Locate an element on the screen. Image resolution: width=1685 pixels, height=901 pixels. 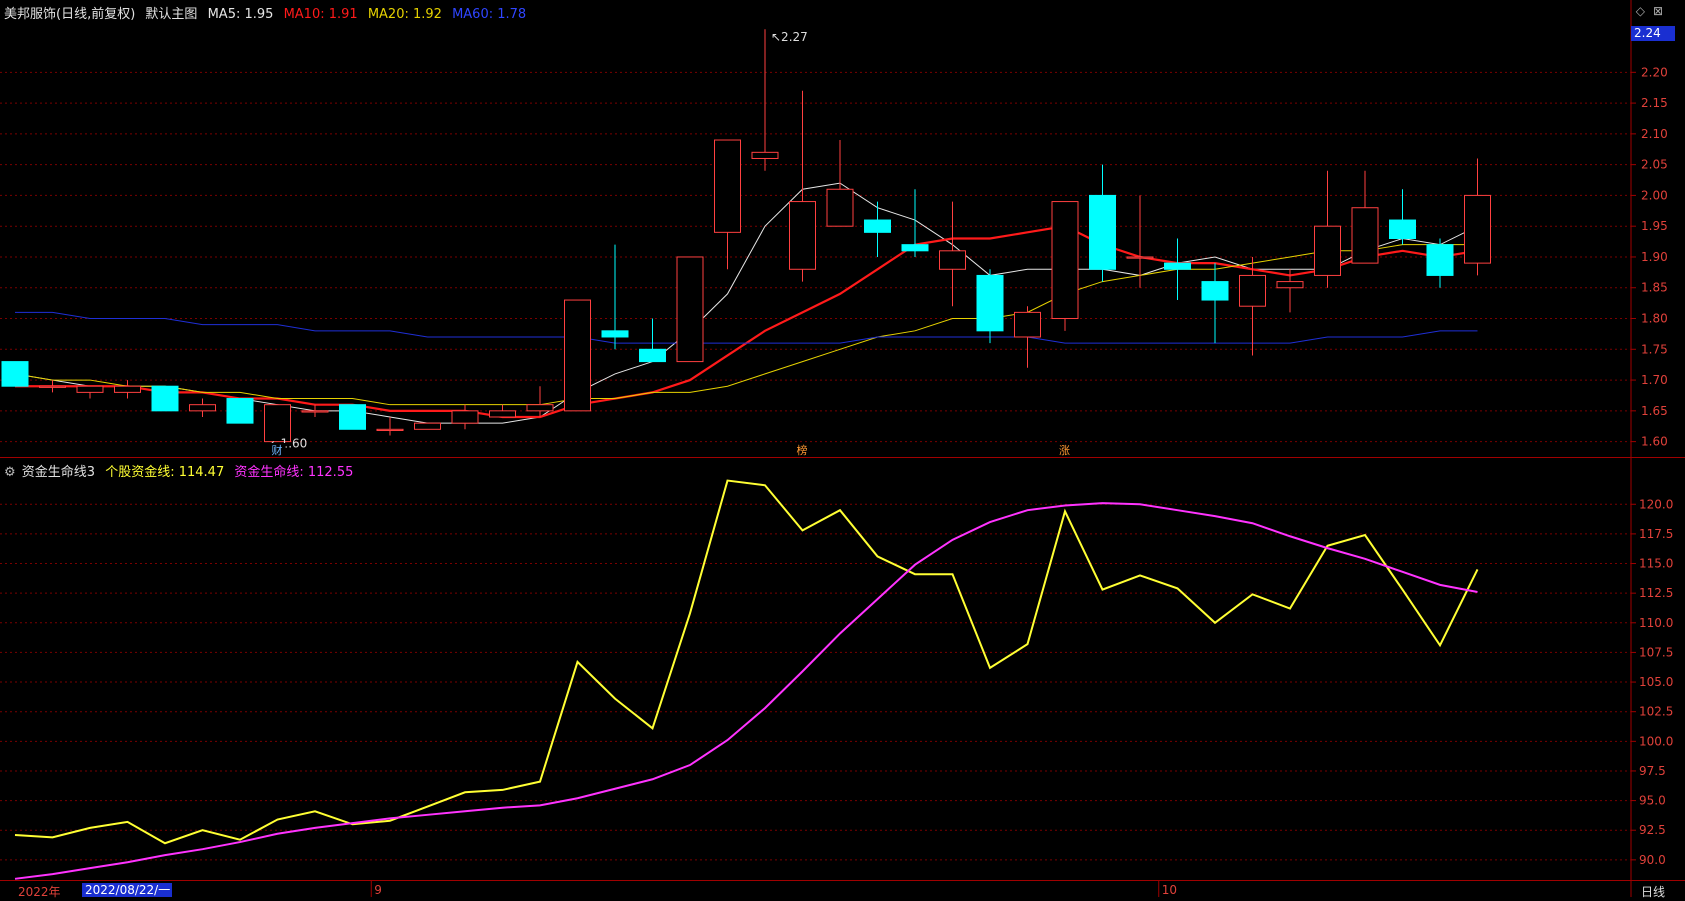
main-tick-label: 1.70 is located at coordinates (1654, 380).